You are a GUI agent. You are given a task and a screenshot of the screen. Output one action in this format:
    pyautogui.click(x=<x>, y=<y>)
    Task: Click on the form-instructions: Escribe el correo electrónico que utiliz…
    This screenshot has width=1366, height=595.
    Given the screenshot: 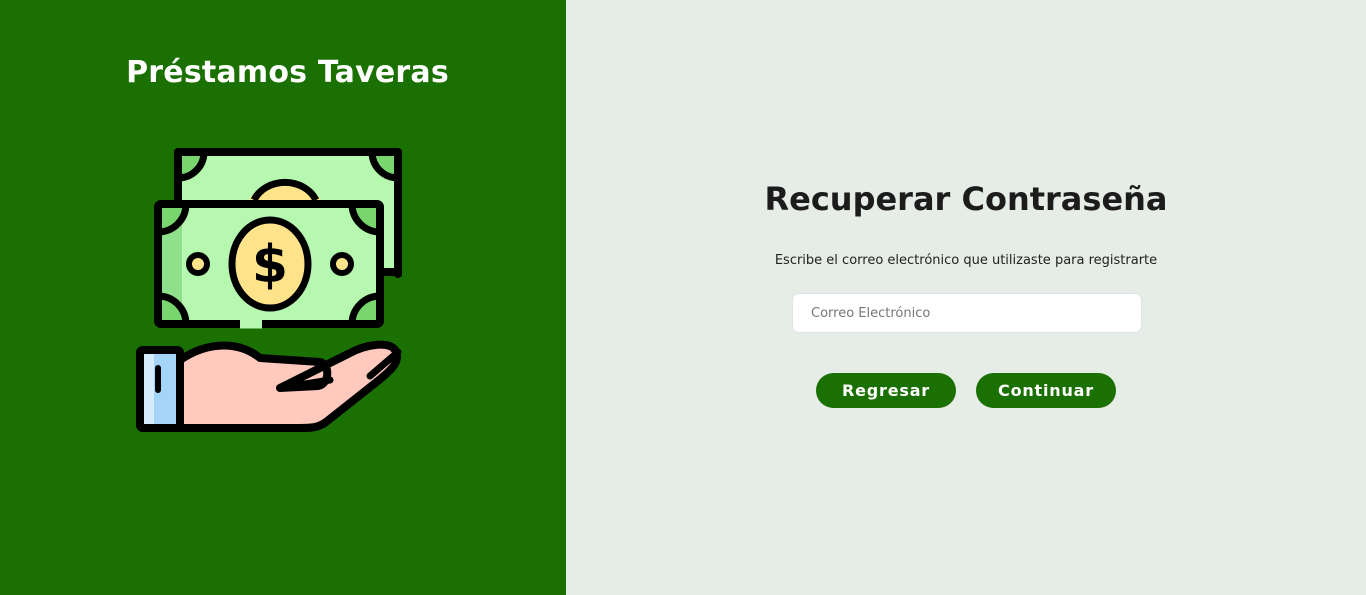 What is the action you would take?
    pyautogui.click(x=966, y=260)
    